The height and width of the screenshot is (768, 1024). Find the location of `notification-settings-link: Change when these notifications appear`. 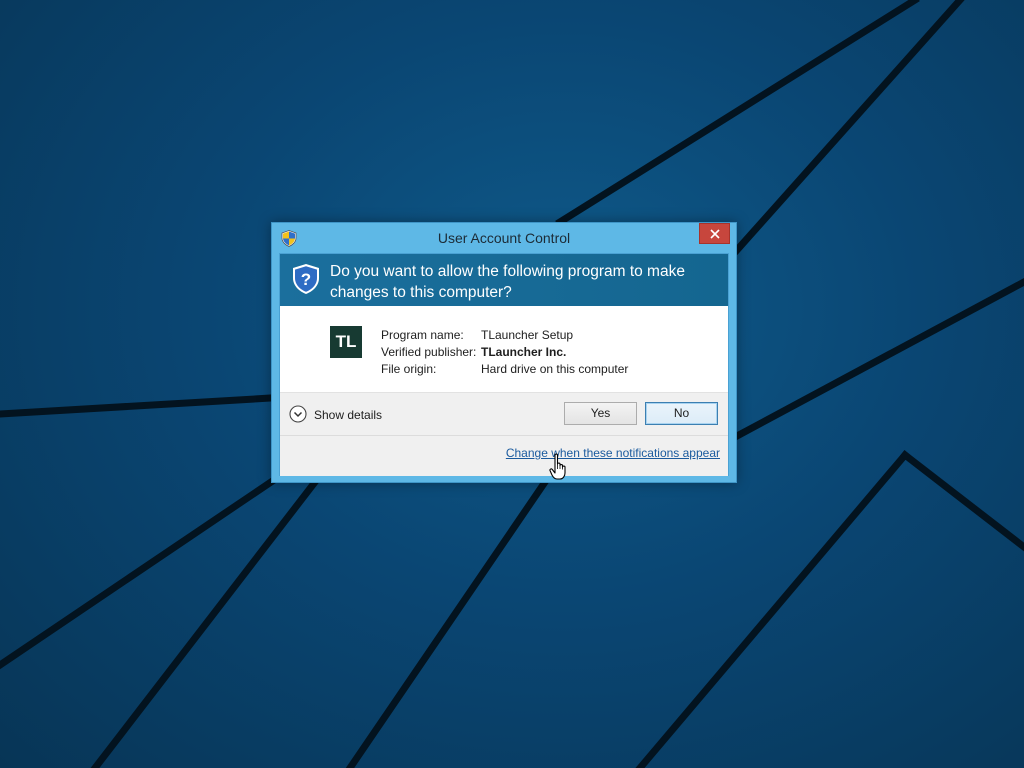

notification-settings-link: Change when these notifications appear is located at coordinates (613, 453).